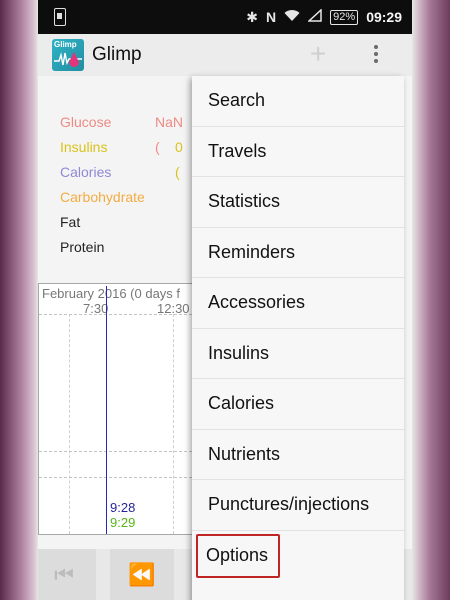 The image size is (450, 600). I want to click on menu-item-nutrients: Nutrients, so click(298, 455).